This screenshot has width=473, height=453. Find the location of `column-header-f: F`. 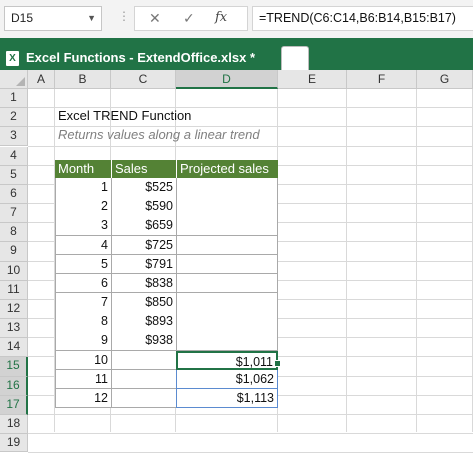

column-header-f: F is located at coordinates (382, 79).